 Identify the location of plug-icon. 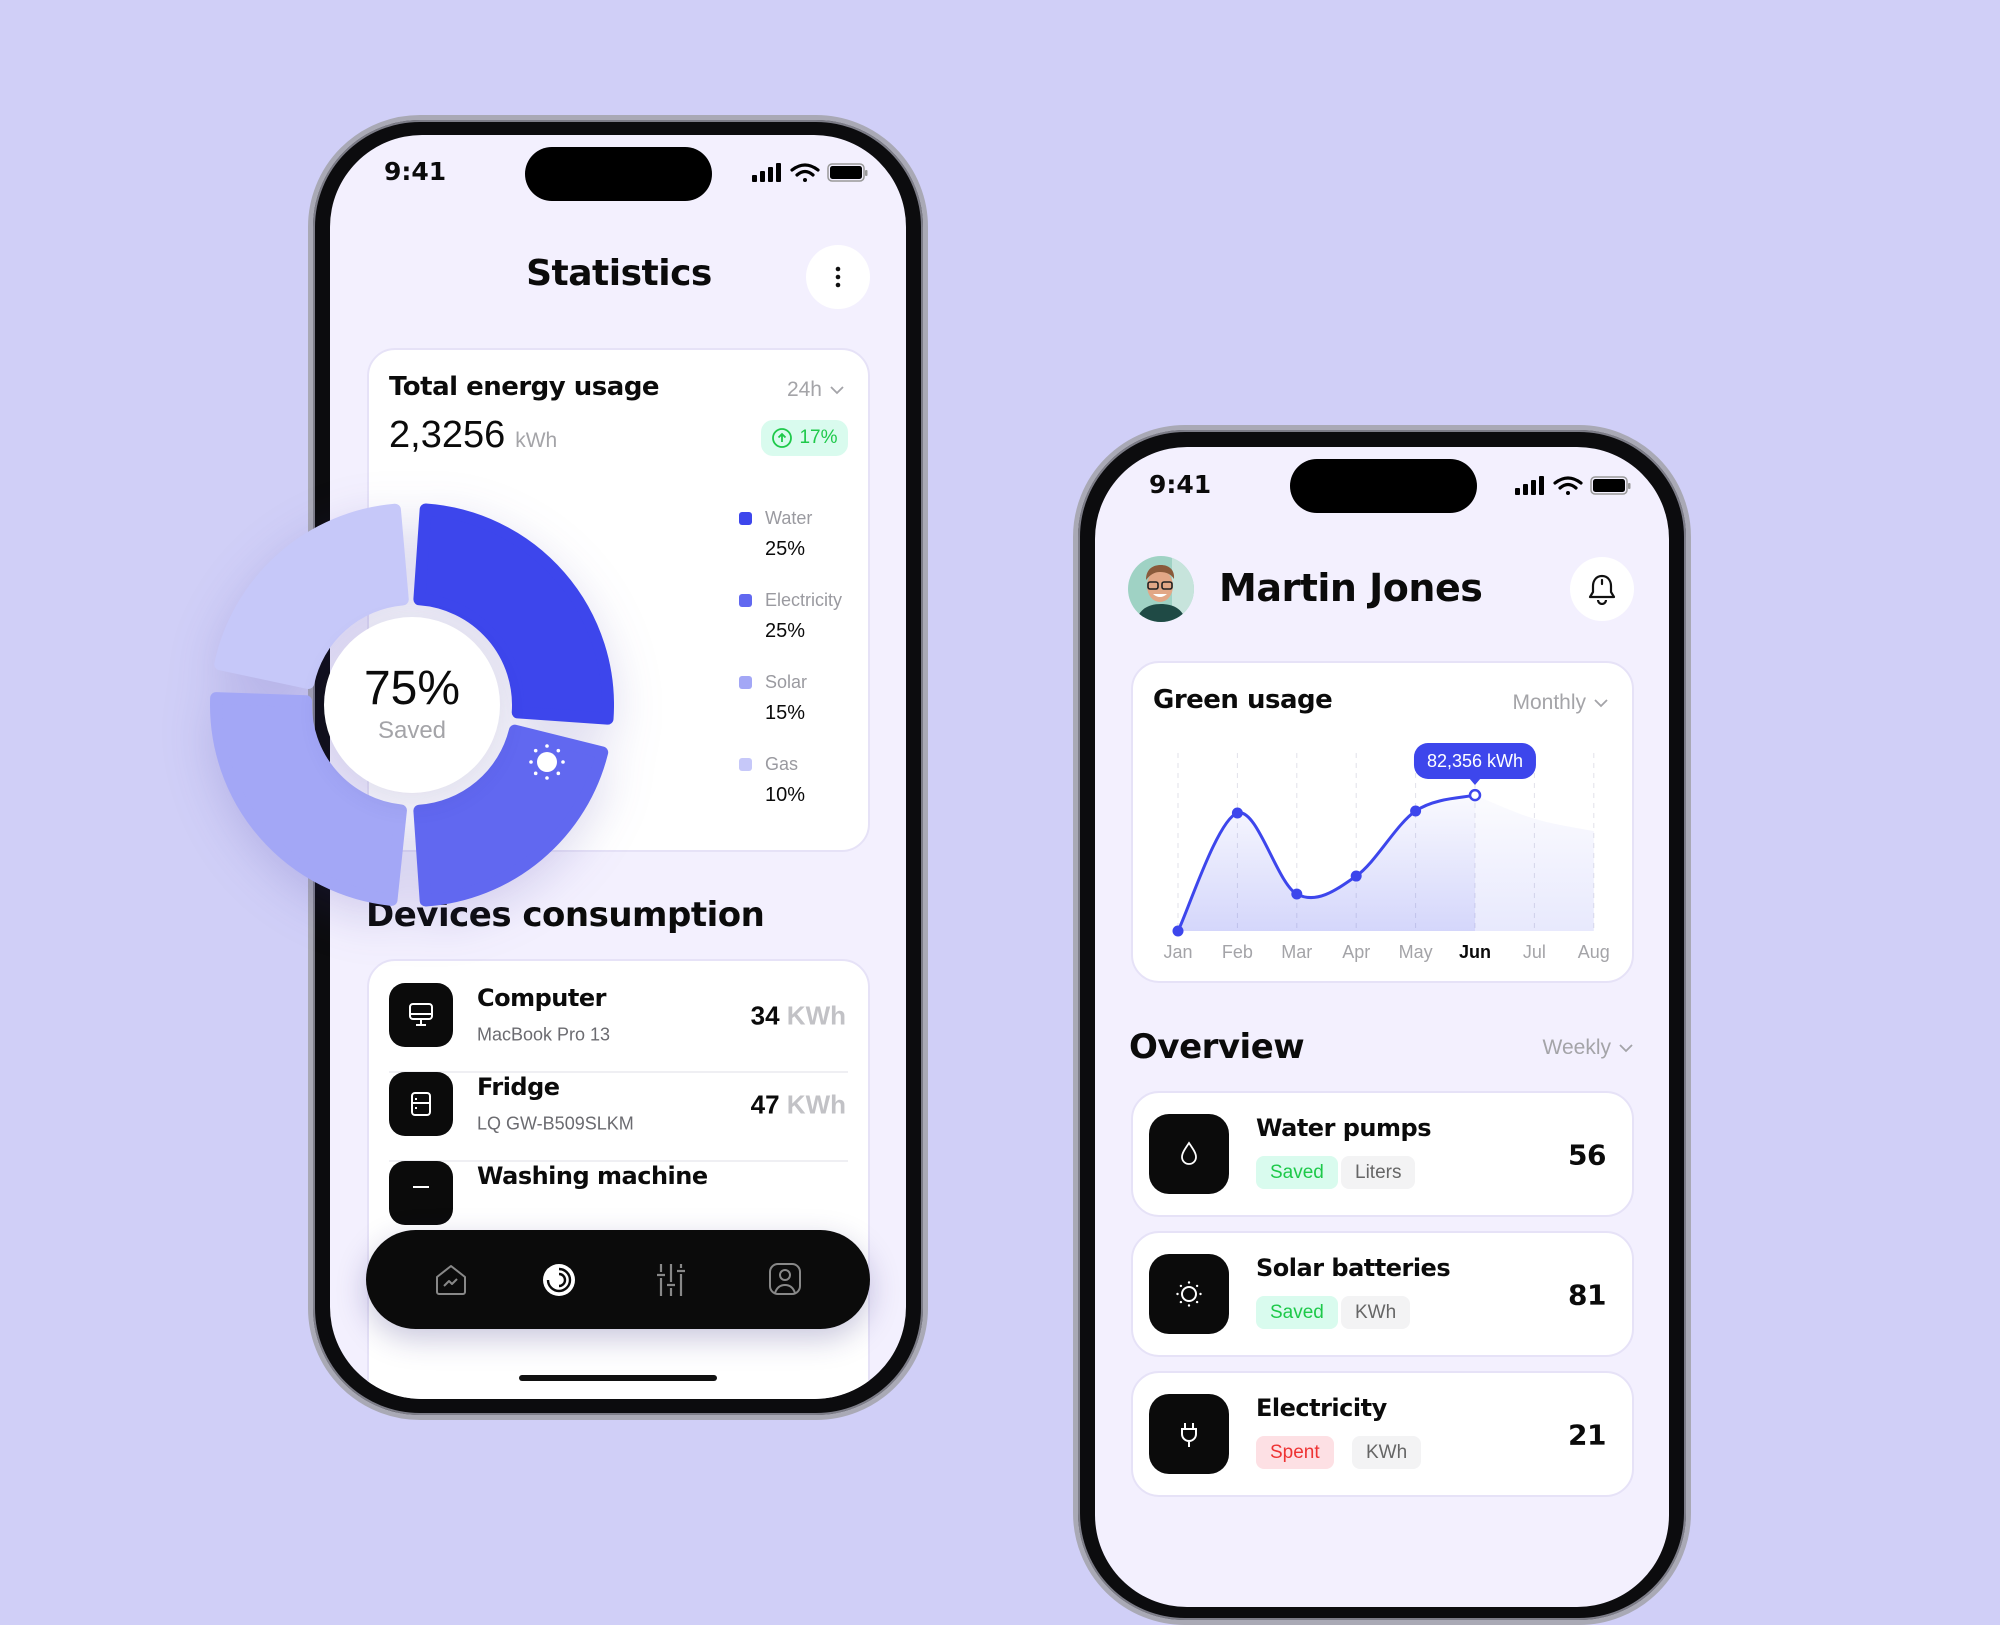
(1189, 1435).